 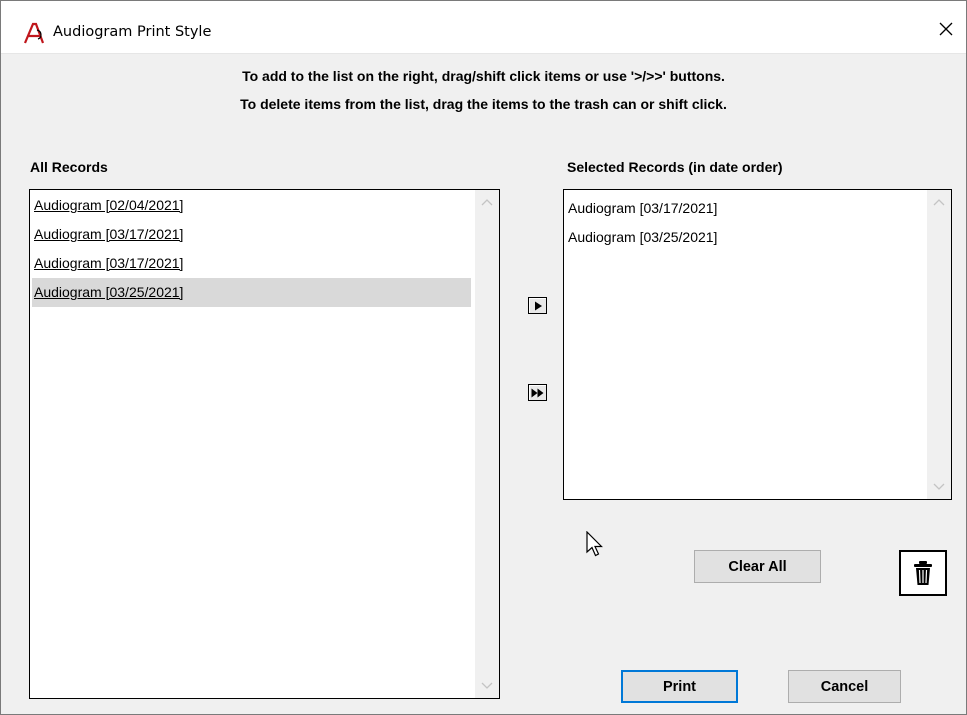 What do you see at coordinates (939, 344) in the screenshot?
I see `selected-records-scrollbar` at bounding box center [939, 344].